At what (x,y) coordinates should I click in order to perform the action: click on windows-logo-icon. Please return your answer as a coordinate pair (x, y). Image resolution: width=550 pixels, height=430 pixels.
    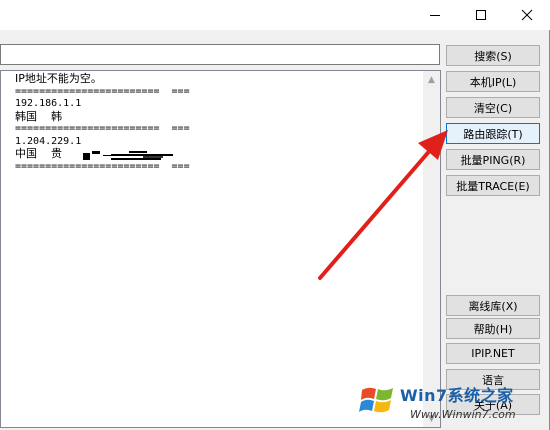
    Looking at the image, I should click on (376, 400).